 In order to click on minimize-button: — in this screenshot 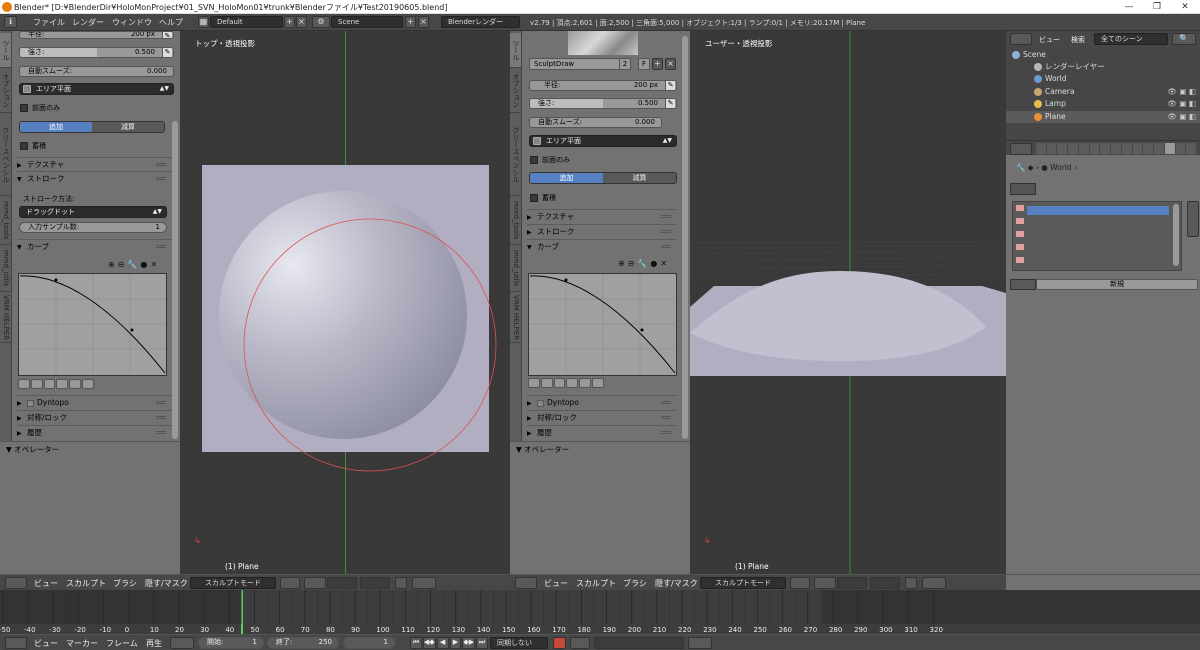, I will do `click(1129, 7)`.